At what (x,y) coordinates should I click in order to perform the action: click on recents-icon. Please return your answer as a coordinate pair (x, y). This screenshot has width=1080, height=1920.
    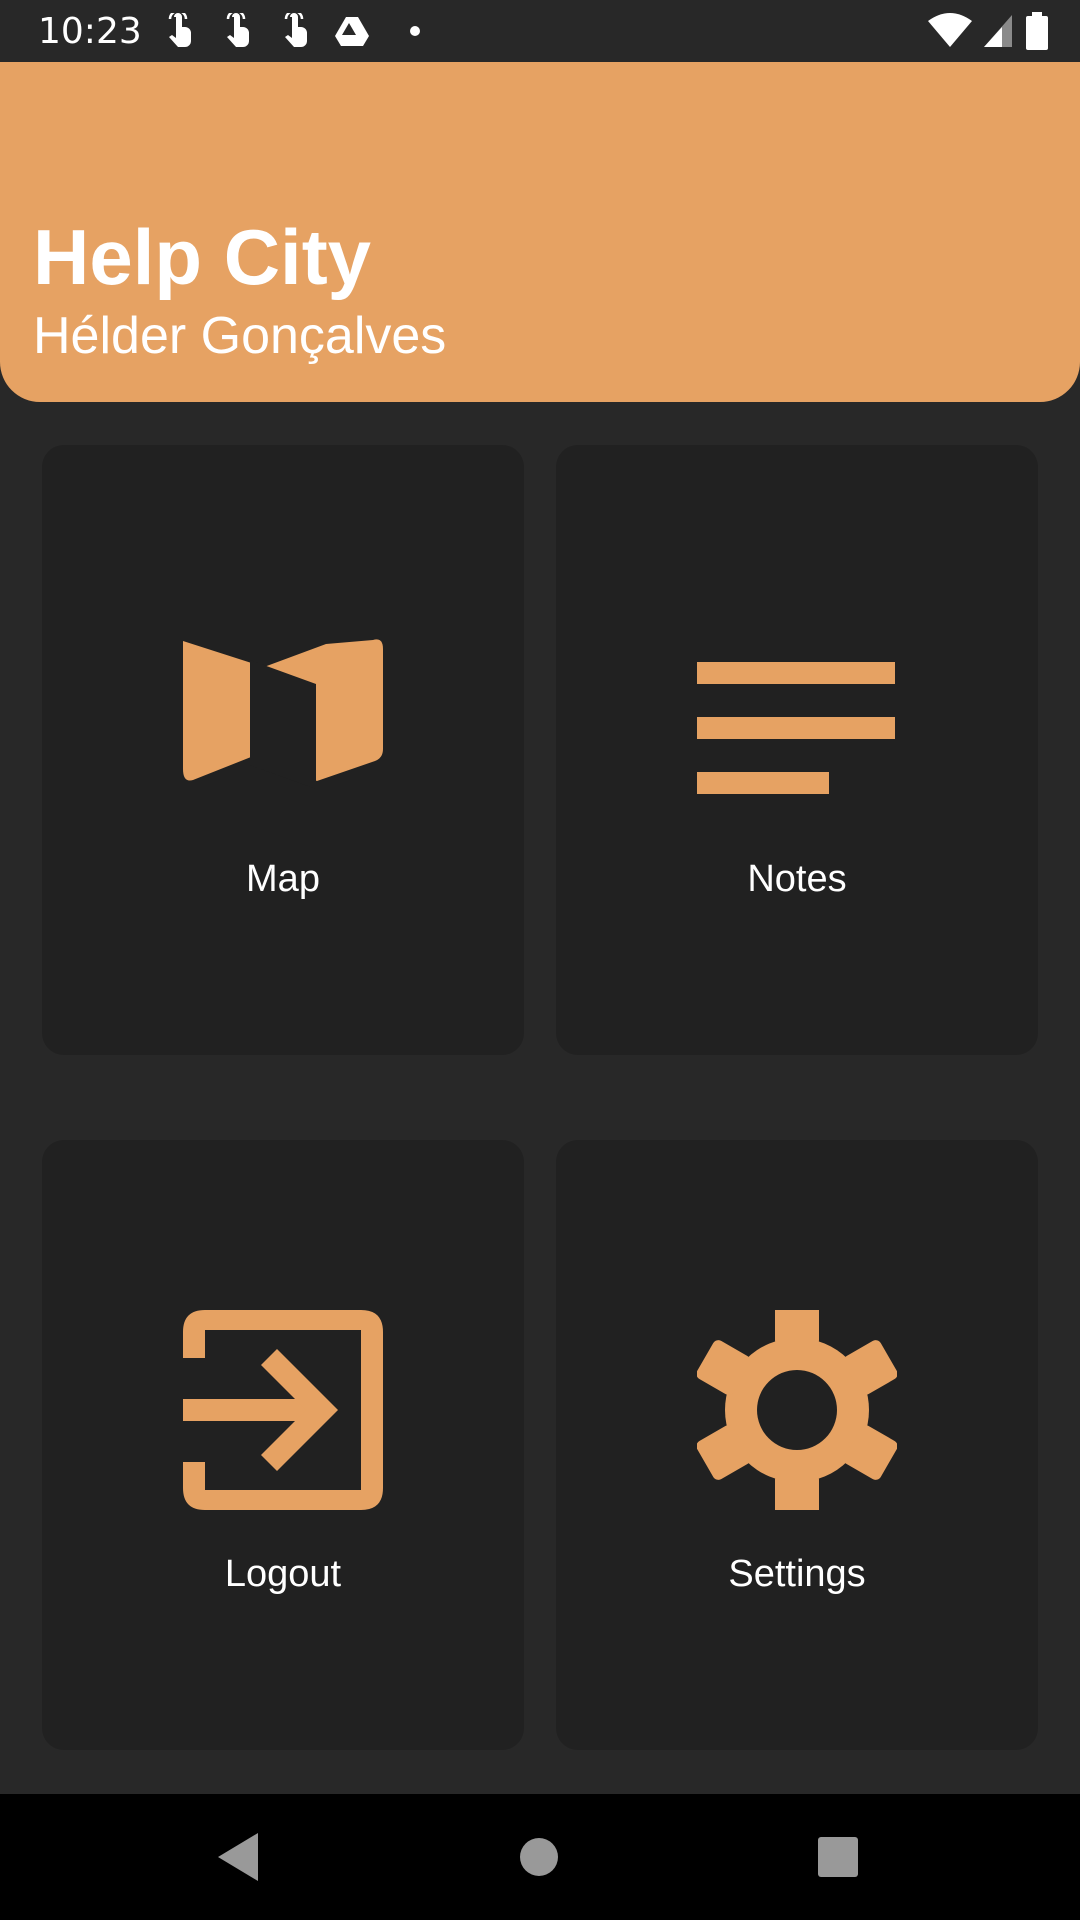
    Looking at the image, I should click on (838, 1857).